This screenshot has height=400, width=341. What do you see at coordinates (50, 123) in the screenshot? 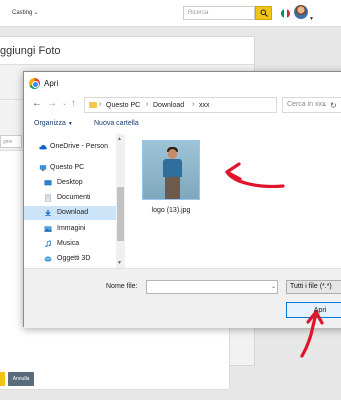
I see `organize-label: Organizza` at bounding box center [50, 123].